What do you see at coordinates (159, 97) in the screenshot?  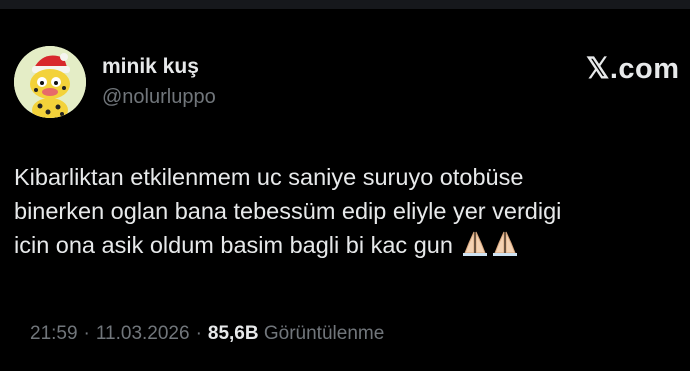 I see `author-handle: @nolurluppo` at bounding box center [159, 97].